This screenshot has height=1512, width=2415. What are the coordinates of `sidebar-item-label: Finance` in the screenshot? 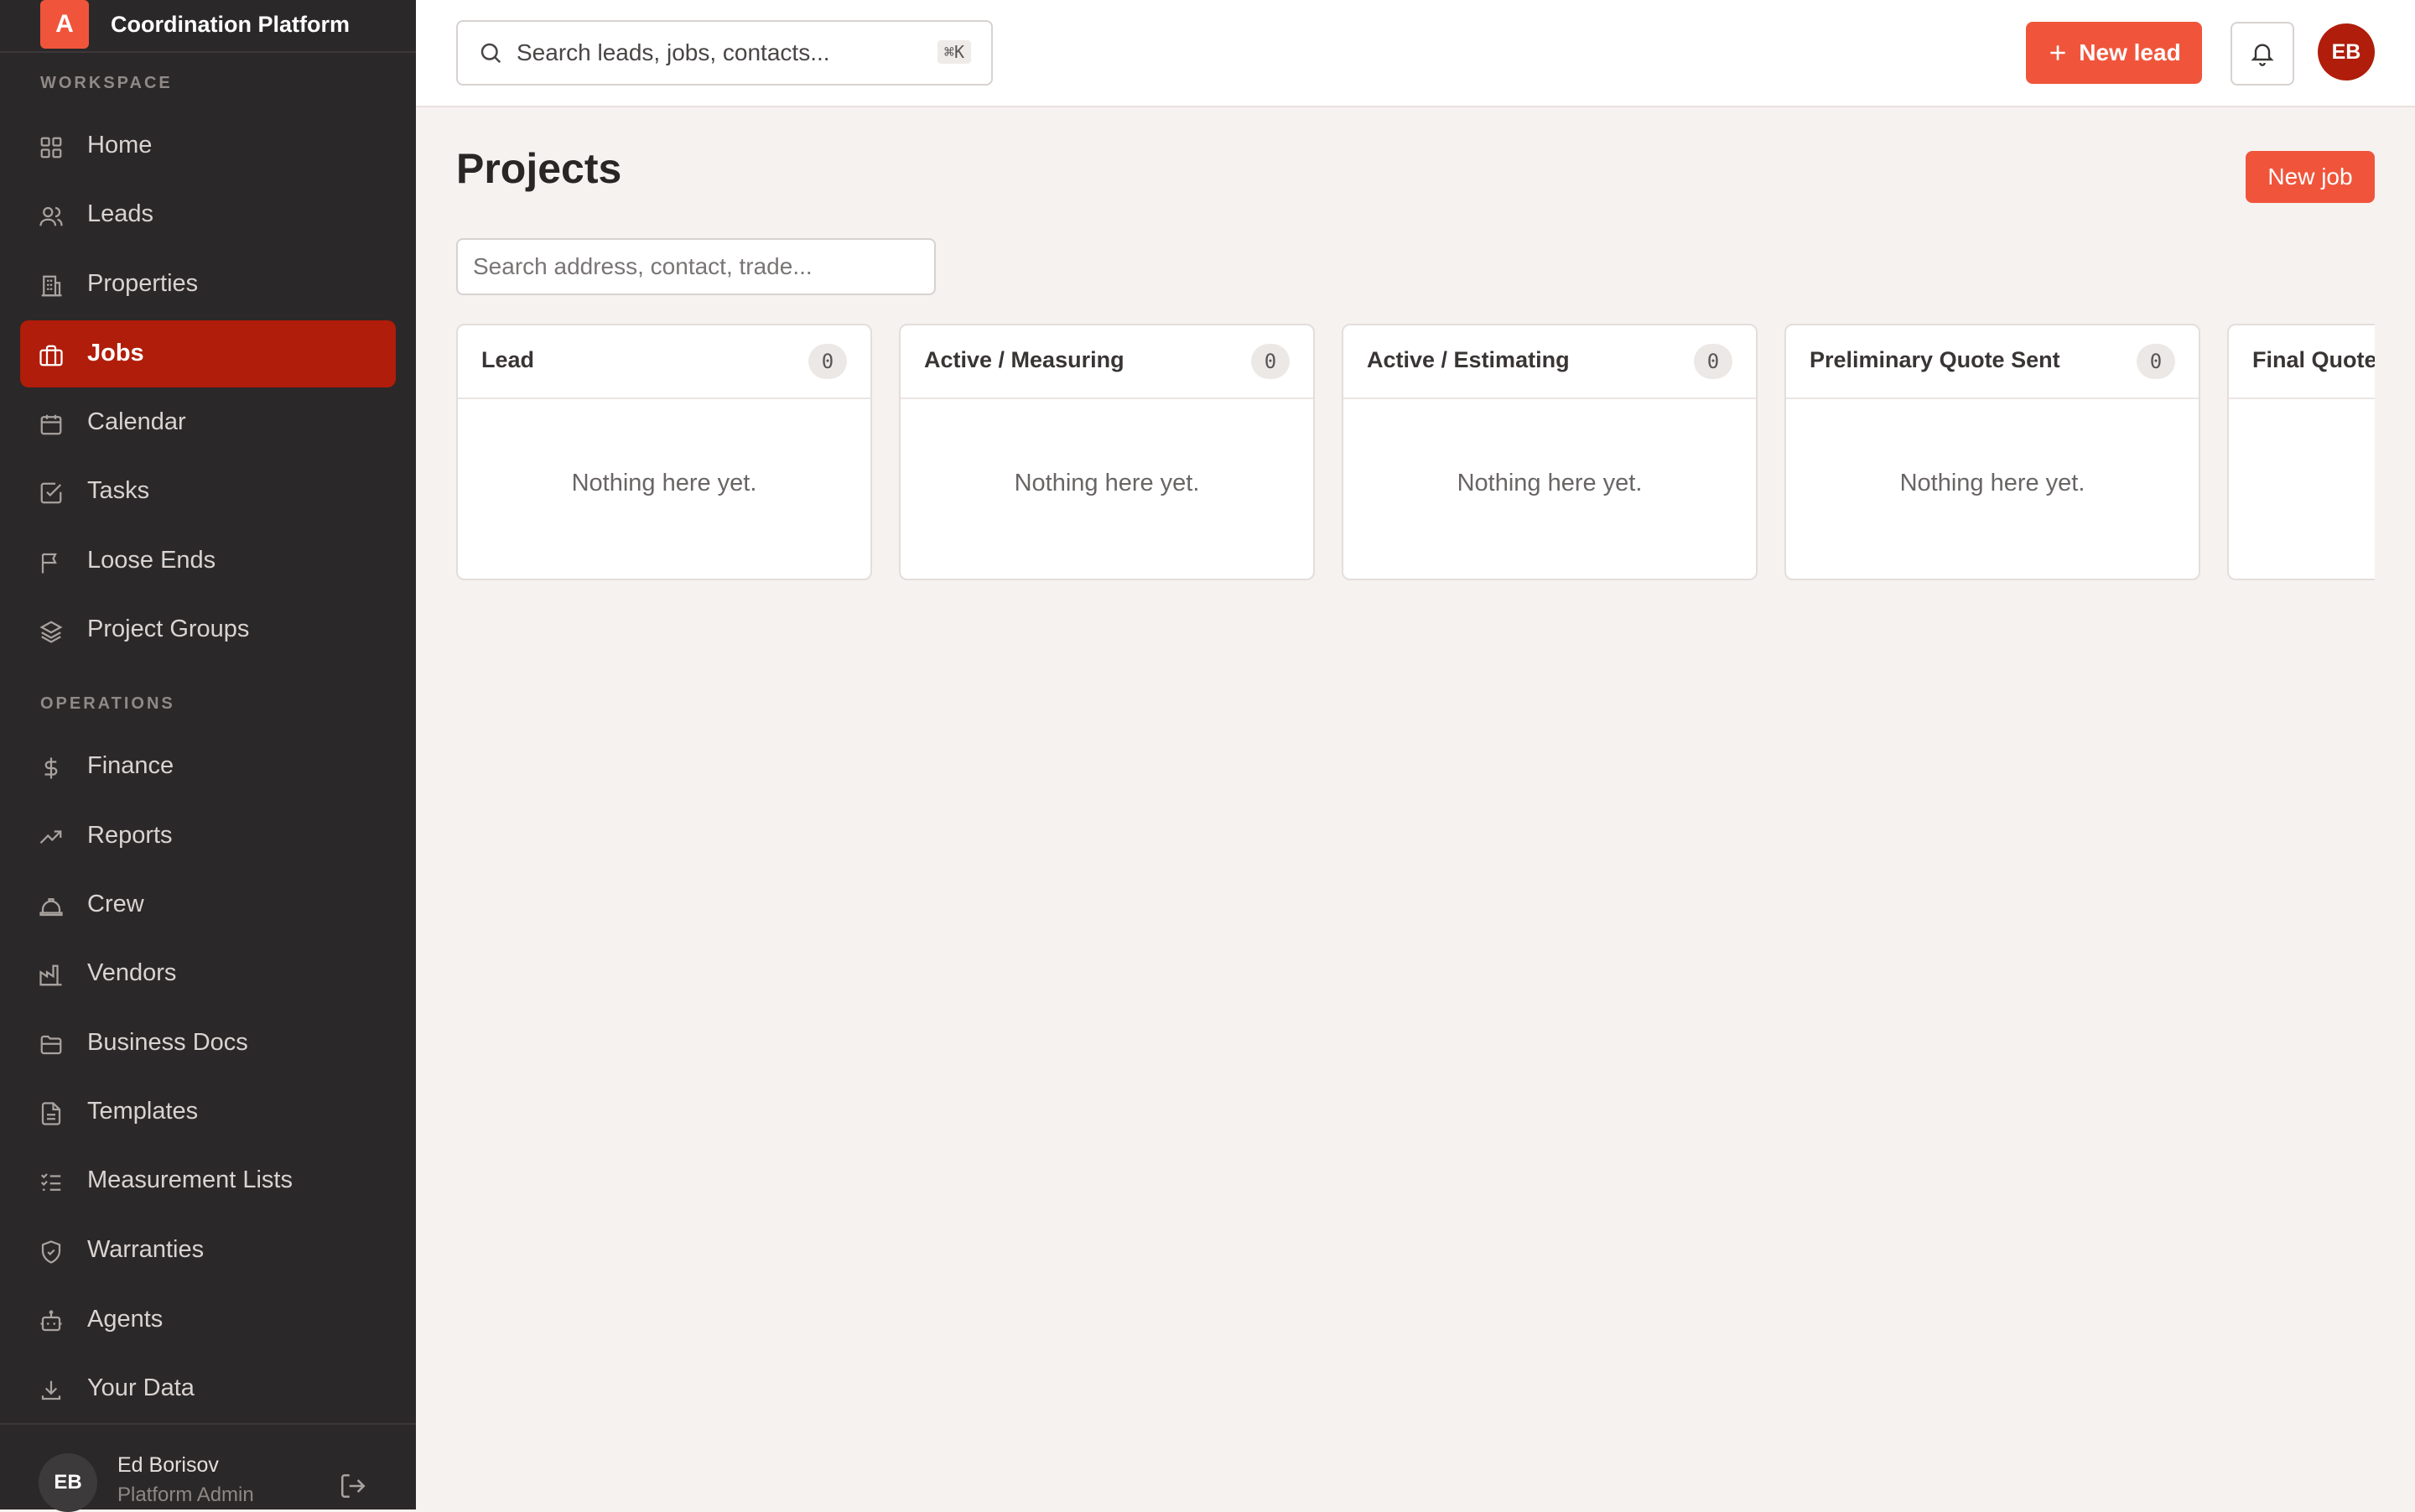 It's located at (130, 765).